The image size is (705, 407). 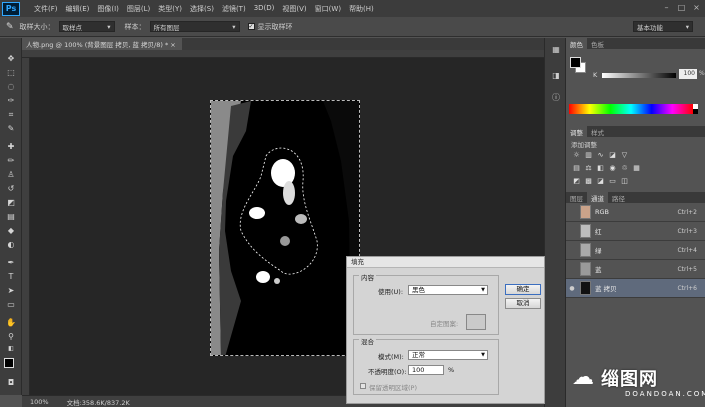 I want to click on channel-row: 红 Ctrl+3, so click(x=635, y=231).